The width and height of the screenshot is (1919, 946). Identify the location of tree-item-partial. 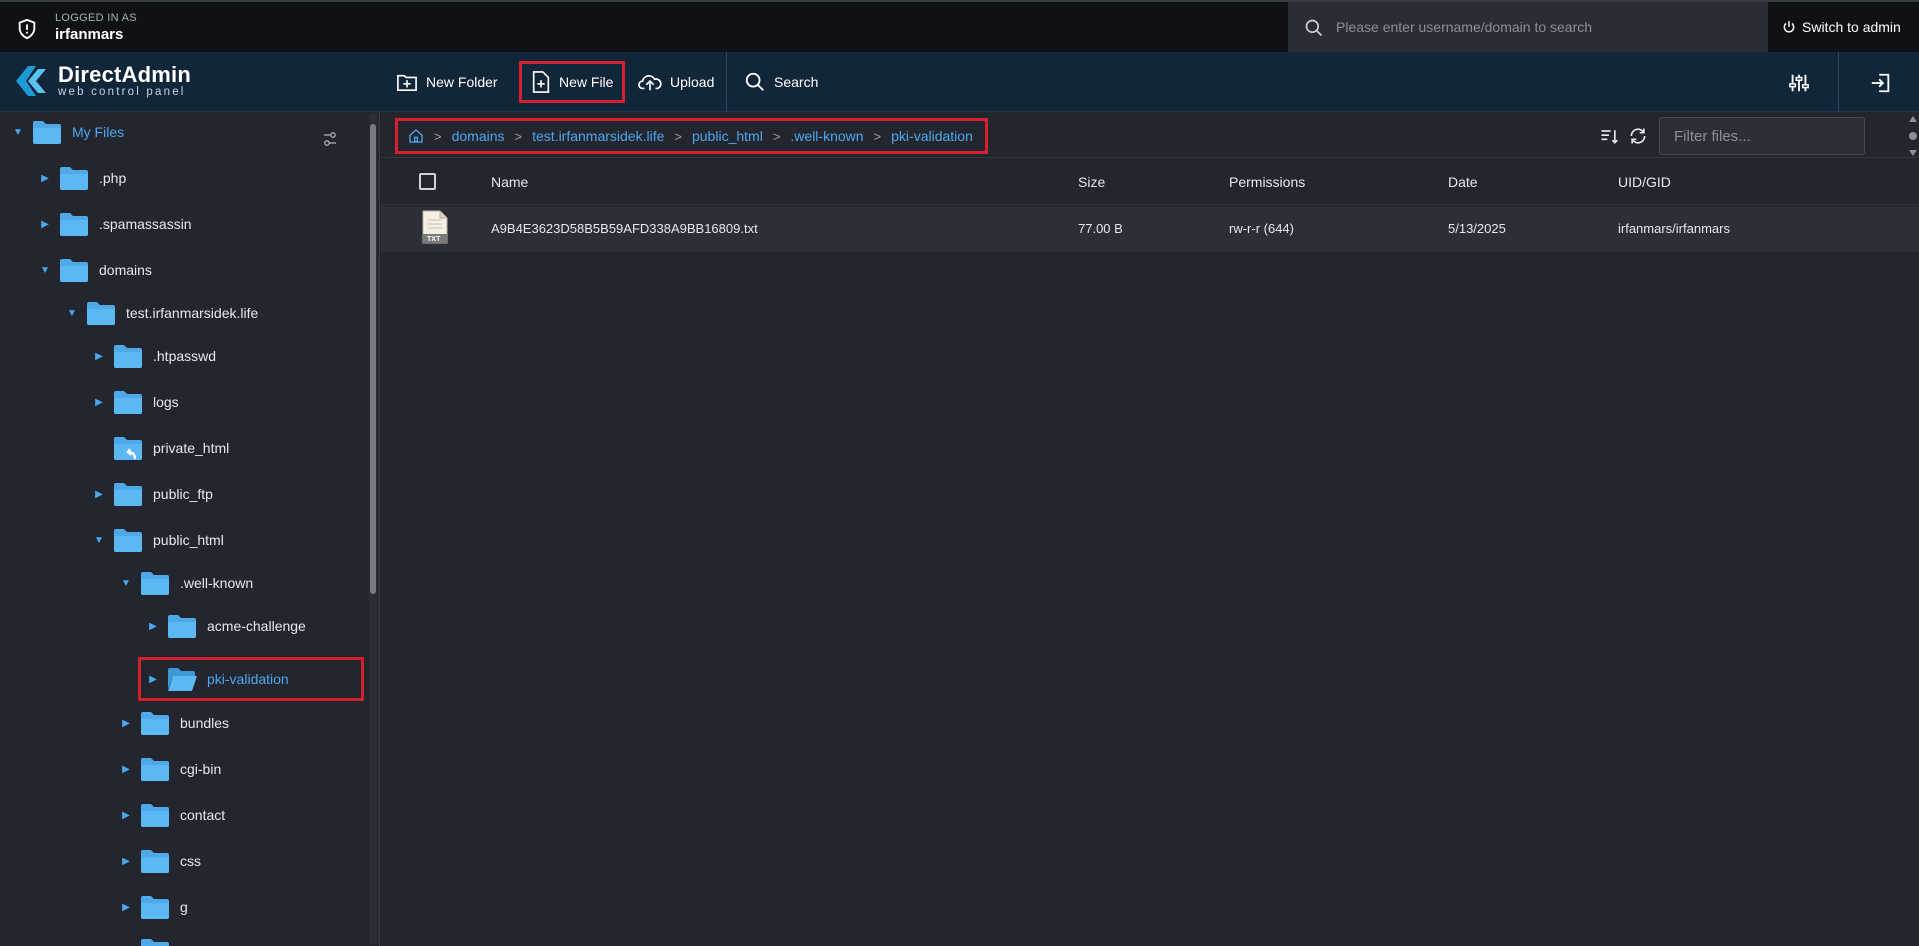
(144, 938).